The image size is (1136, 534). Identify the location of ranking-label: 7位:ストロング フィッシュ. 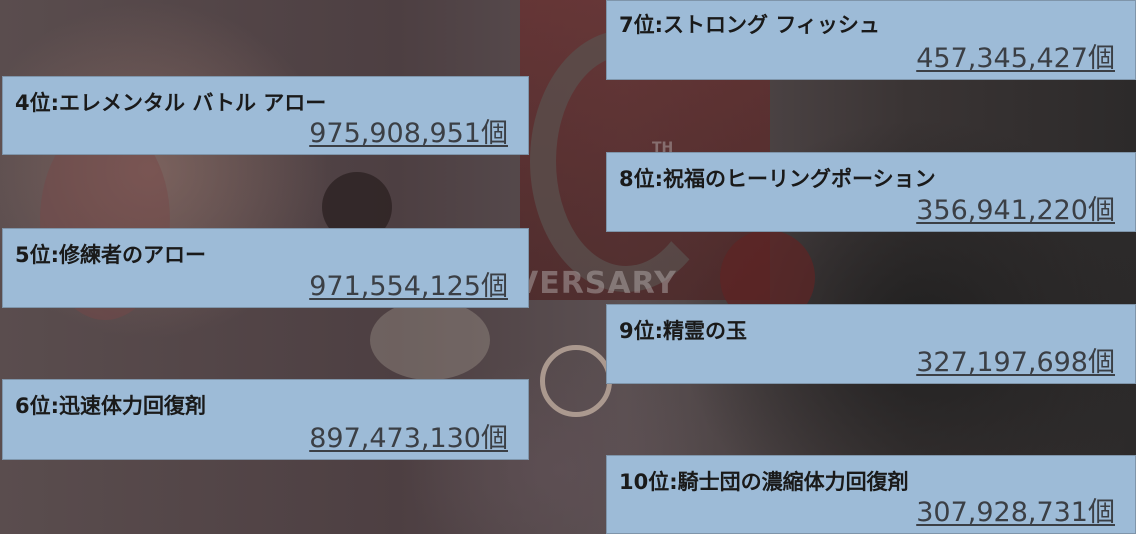
(749, 25).